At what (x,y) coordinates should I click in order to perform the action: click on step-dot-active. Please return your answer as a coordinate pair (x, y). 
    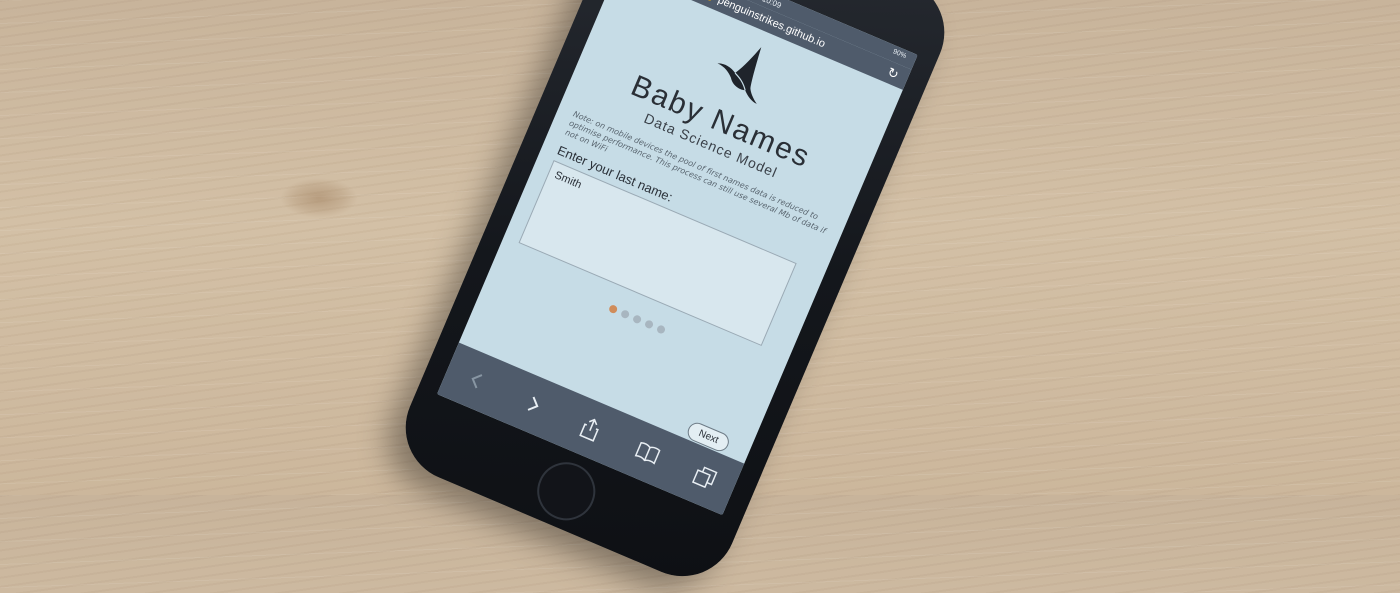
    Looking at the image, I should click on (613, 309).